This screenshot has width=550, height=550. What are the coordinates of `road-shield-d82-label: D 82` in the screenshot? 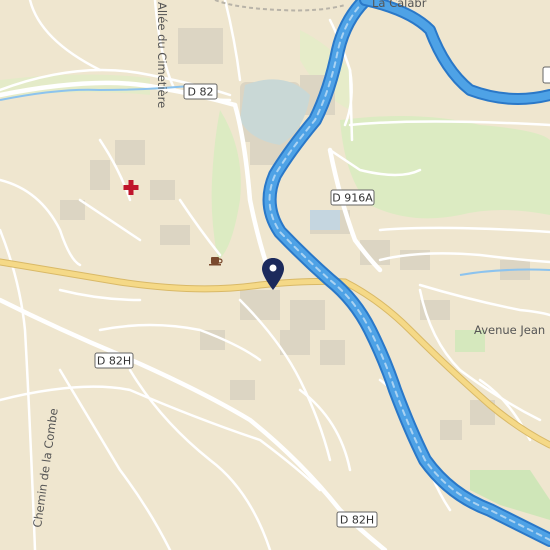 It's located at (201, 92).